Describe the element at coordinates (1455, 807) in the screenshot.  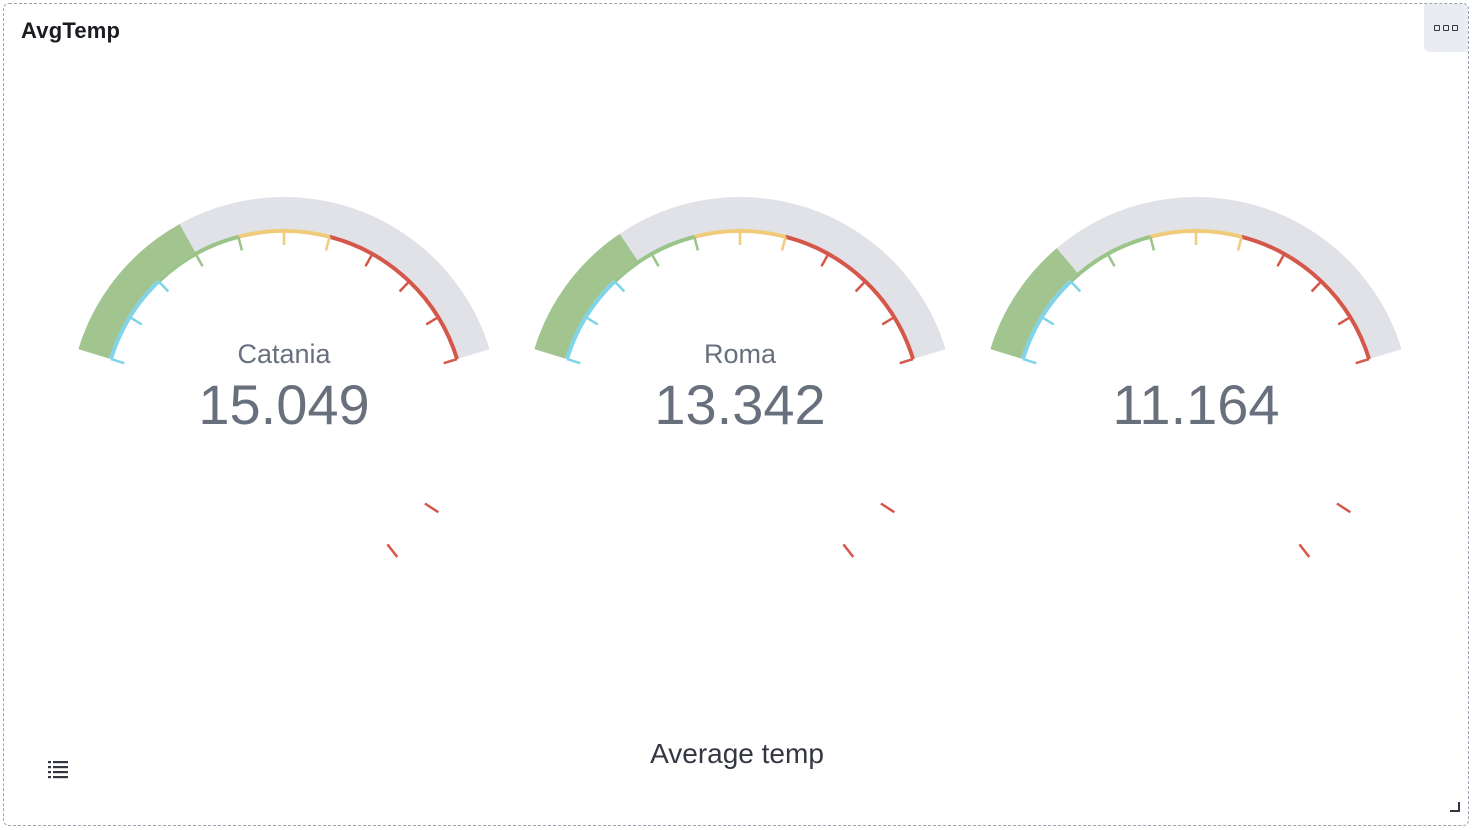
I see `resize-corner-icon` at that location.